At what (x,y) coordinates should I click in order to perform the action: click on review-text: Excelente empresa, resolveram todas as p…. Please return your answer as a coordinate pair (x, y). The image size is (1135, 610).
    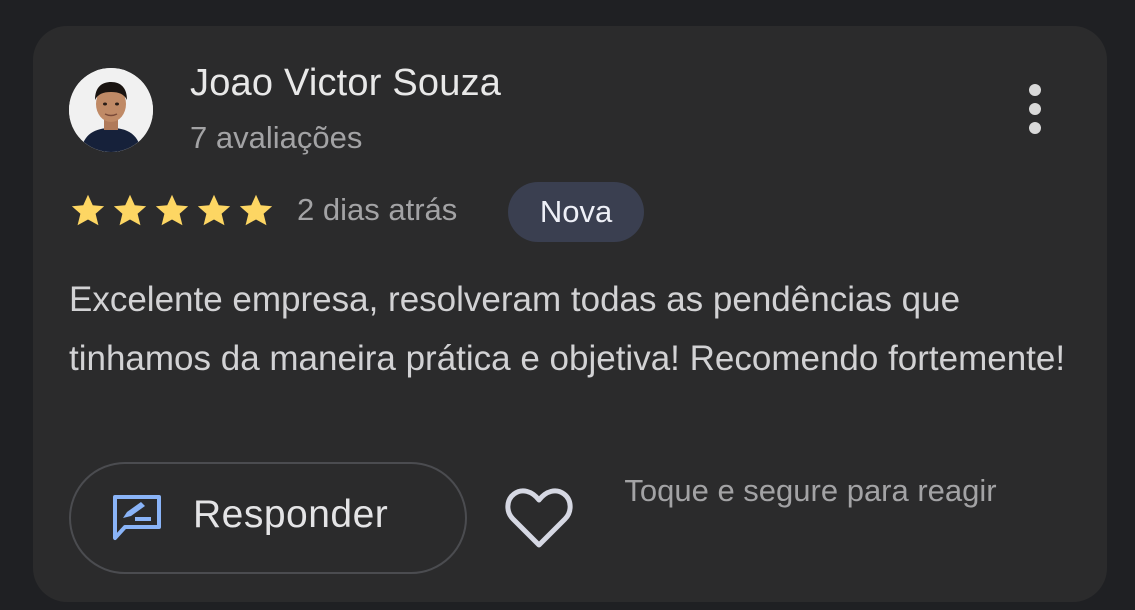
    Looking at the image, I should click on (567, 329).